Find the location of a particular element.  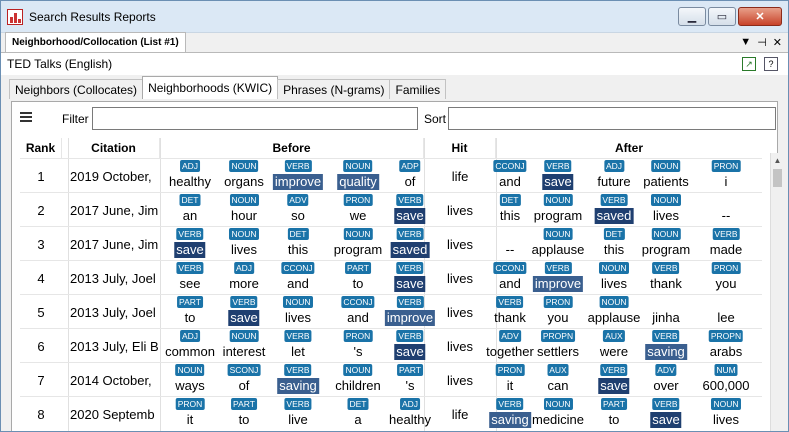

maximize-button: ▭ is located at coordinates (722, 16).